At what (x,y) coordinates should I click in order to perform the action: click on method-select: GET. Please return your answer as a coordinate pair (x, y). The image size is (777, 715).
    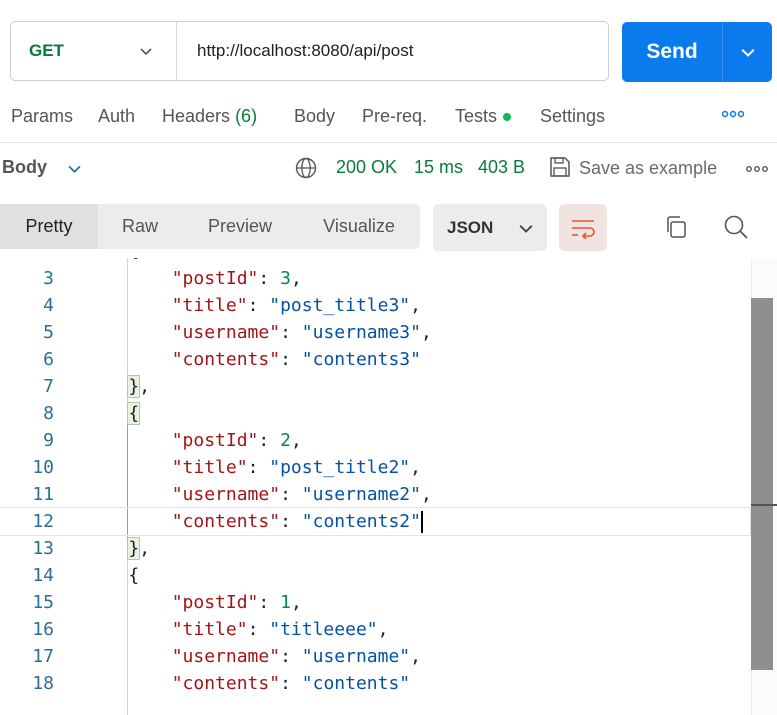
    Looking at the image, I should click on (94, 51).